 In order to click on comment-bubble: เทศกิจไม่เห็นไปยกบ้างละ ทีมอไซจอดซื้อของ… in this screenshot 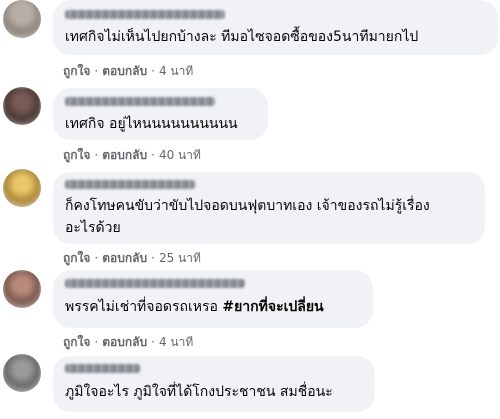, I will do `click(275, 27)`.